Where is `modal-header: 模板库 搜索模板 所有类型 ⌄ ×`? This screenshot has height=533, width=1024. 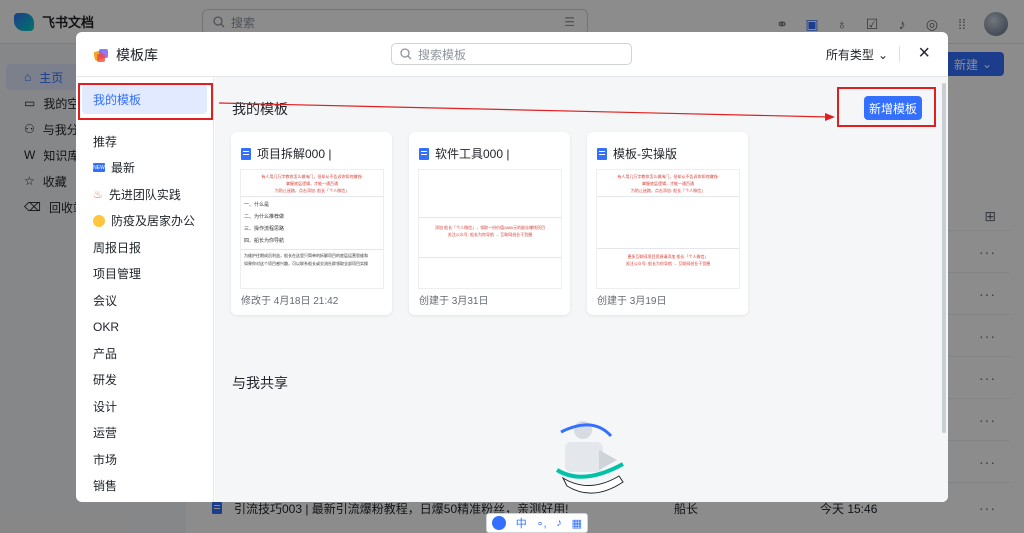 modal-header: 模板库 搜索模板 所有类型 ⌄ × is located at coordinates (512, 54).